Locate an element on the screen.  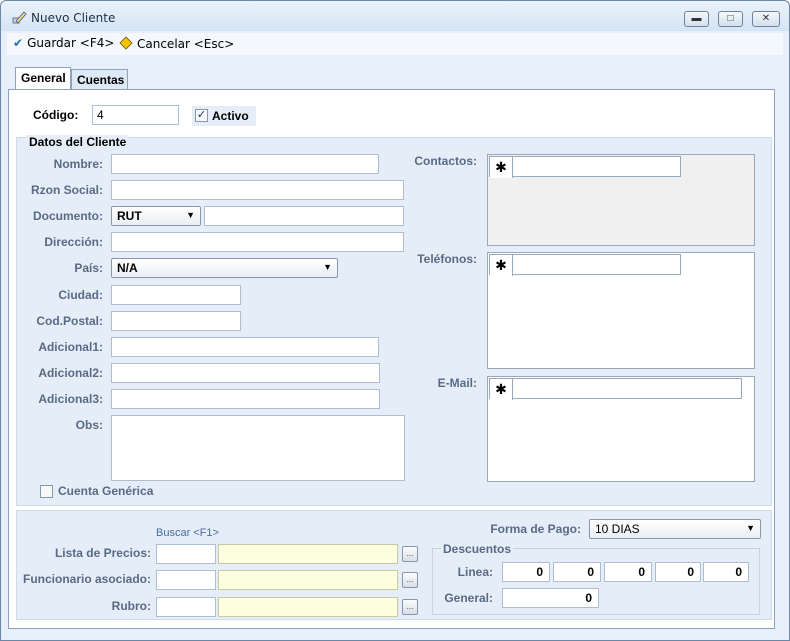
check-icon: ✔ is located at coordinates (18, 43).